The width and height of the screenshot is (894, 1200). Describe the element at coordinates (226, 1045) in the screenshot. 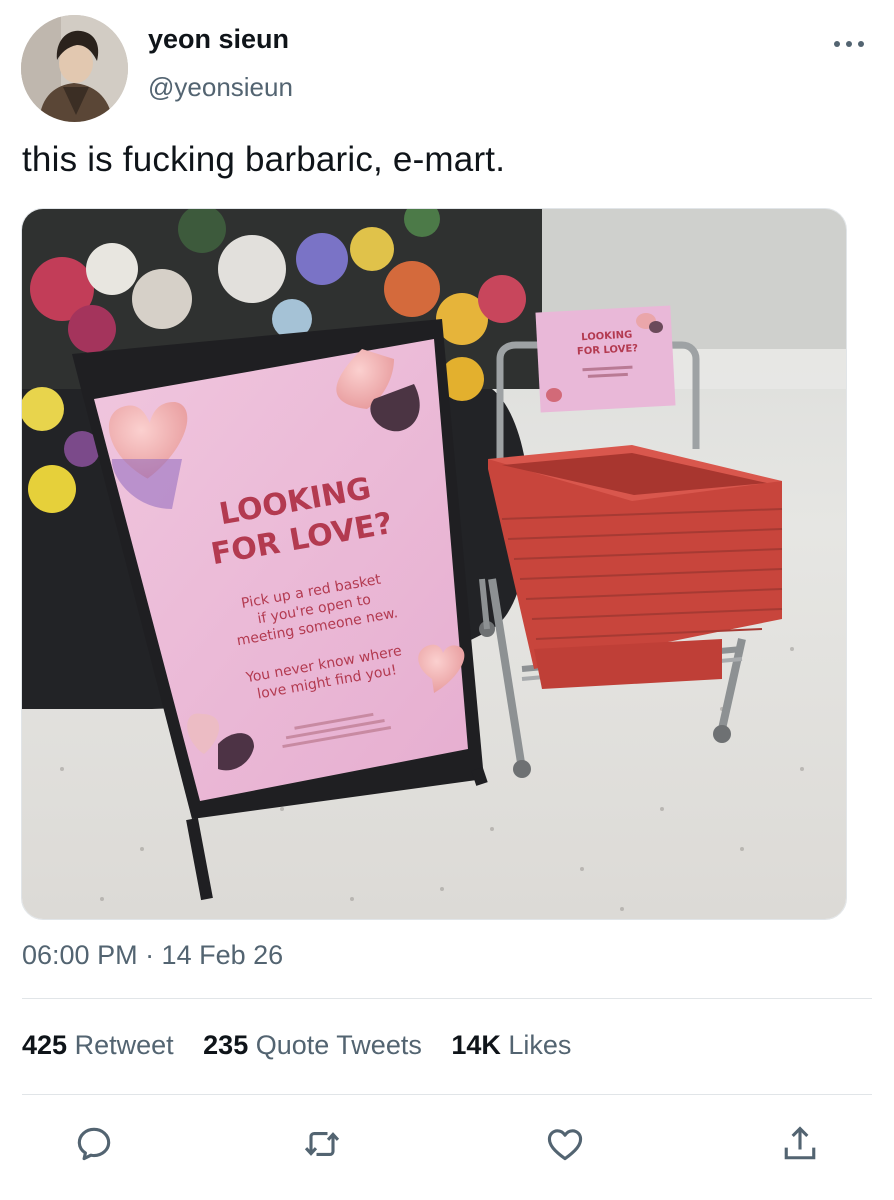

I see `quote-tweets-count: 235` at that location.